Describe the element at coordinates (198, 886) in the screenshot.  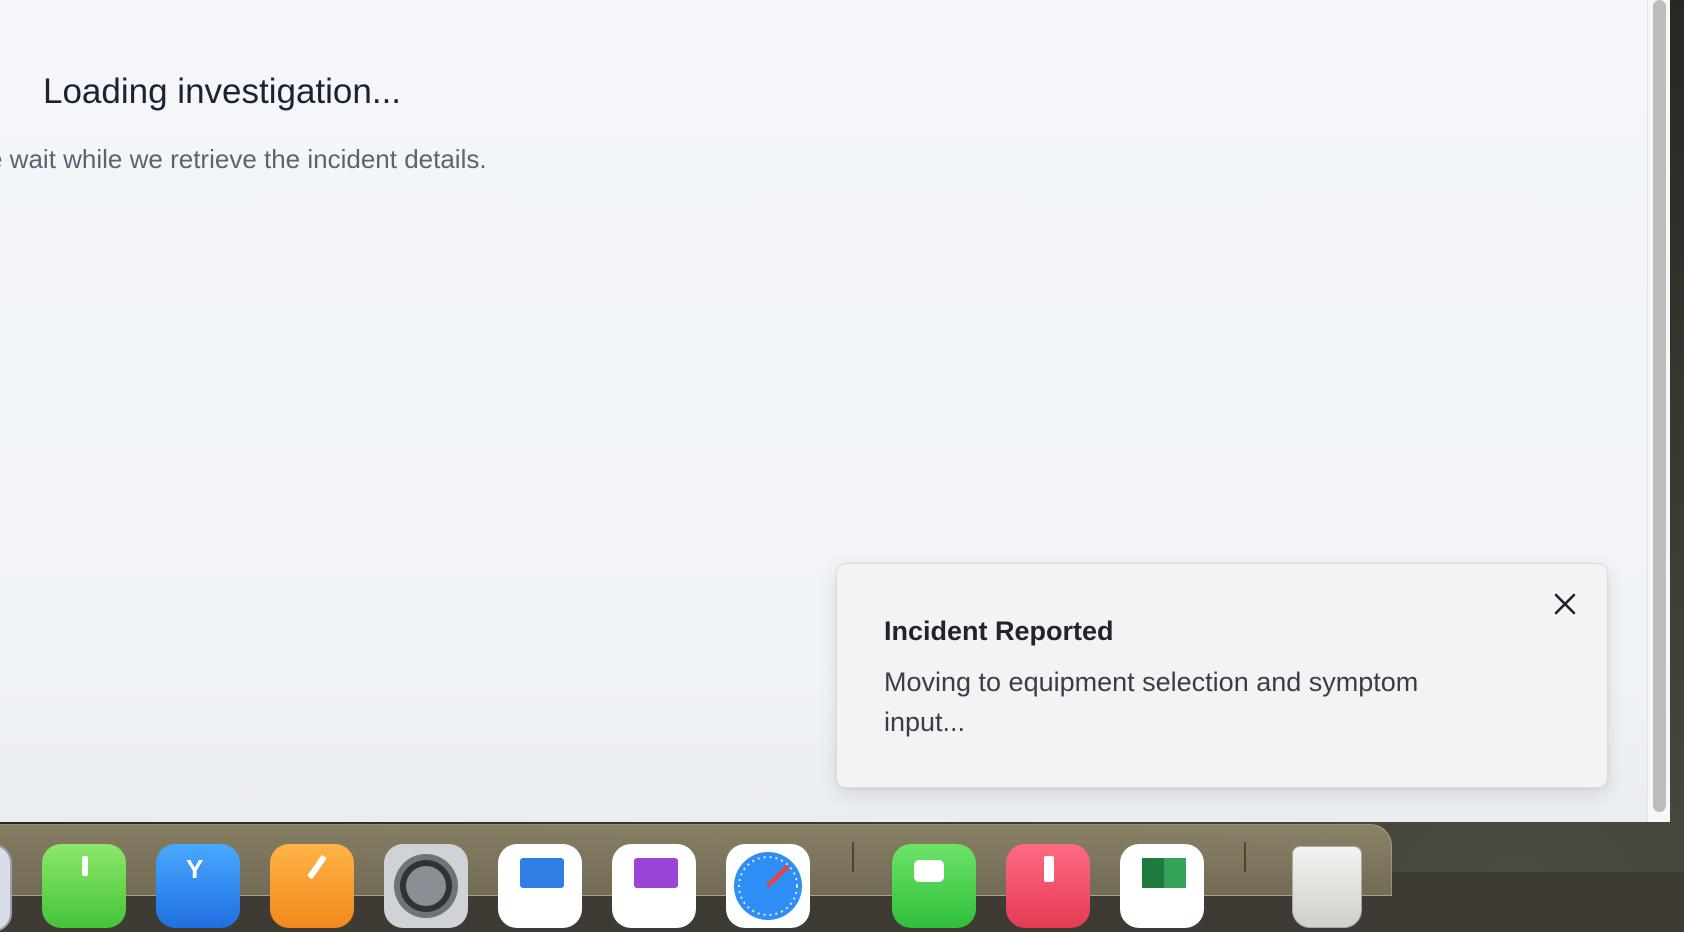
I see `xcode-icon: Y` at that location.